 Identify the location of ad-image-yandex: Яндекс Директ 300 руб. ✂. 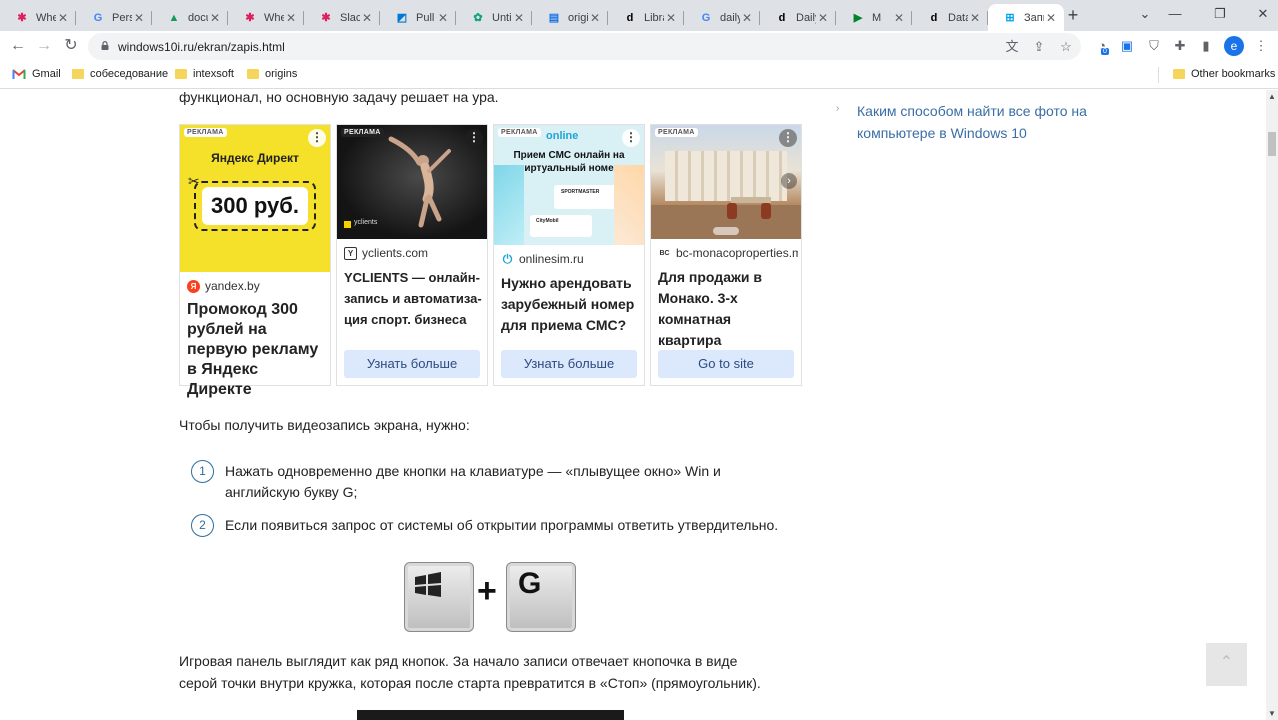
(255, 198).